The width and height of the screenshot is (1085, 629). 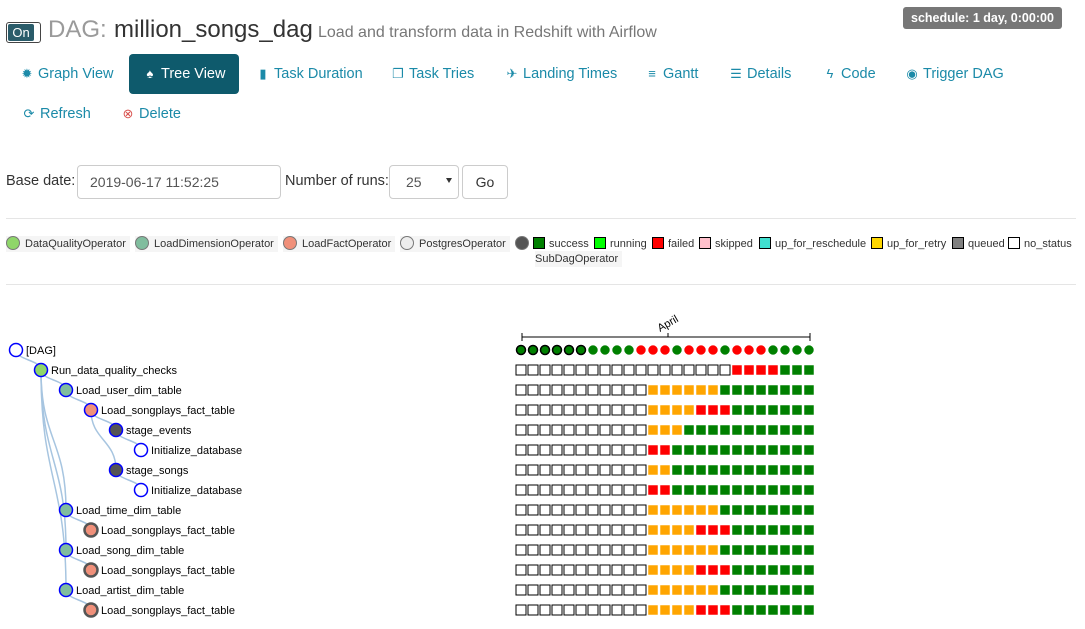 What do you see at coordinates (760, 74) in the screenshot?
I see `tab-details: ☰ Details` at bounding box center [760, 74].